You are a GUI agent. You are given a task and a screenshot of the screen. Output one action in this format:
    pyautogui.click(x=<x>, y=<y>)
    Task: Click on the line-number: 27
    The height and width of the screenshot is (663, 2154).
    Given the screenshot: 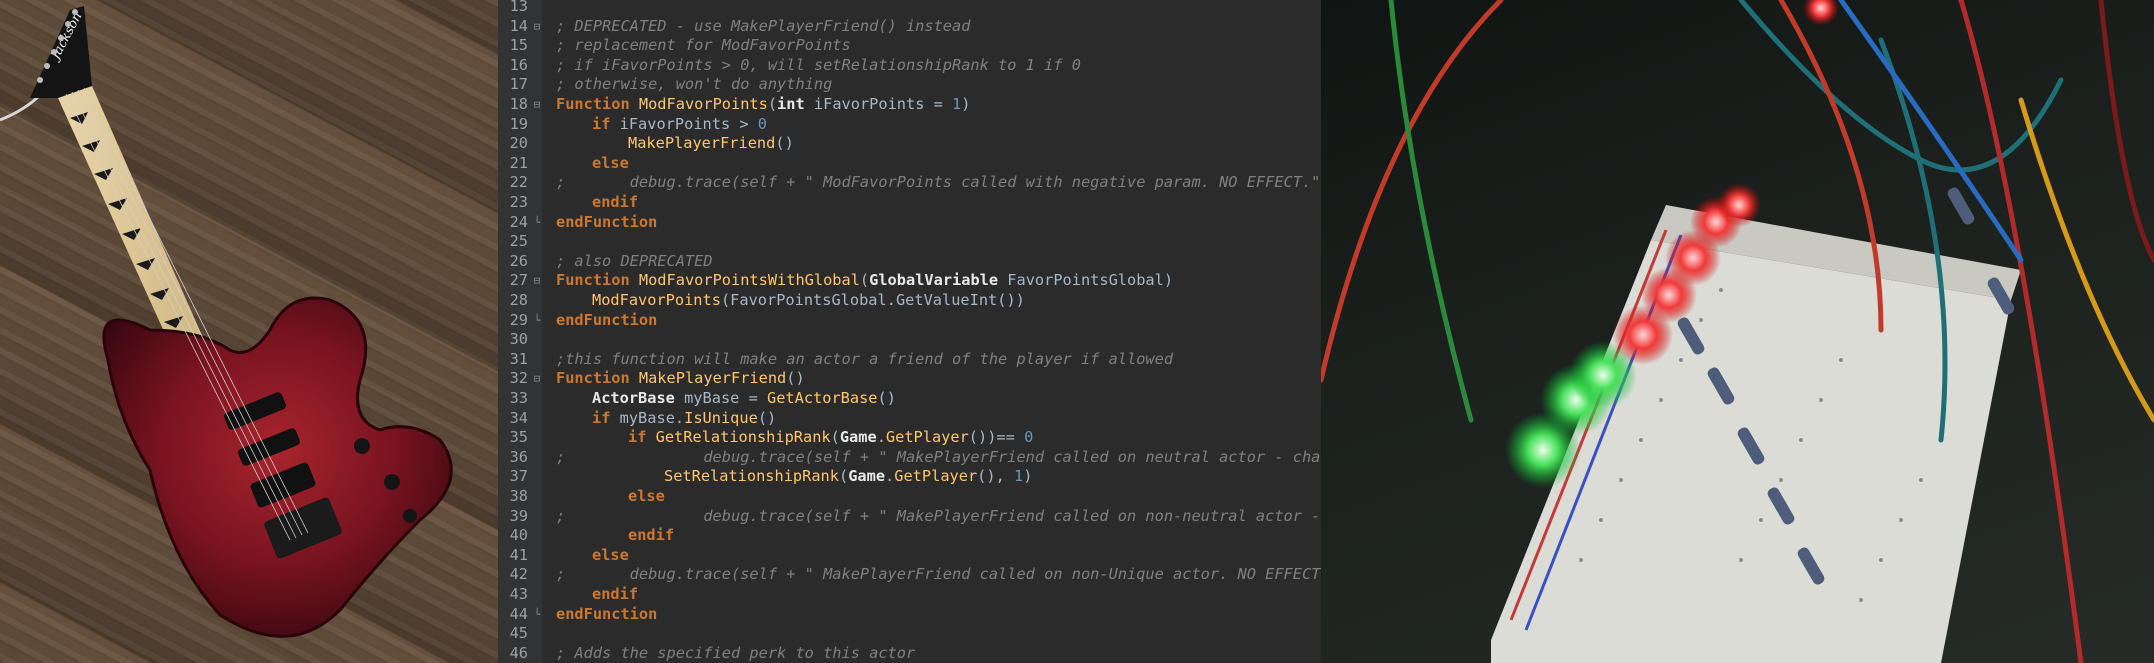 What is the action you would take?
    pyautogui.click(x=518, y=280)
    